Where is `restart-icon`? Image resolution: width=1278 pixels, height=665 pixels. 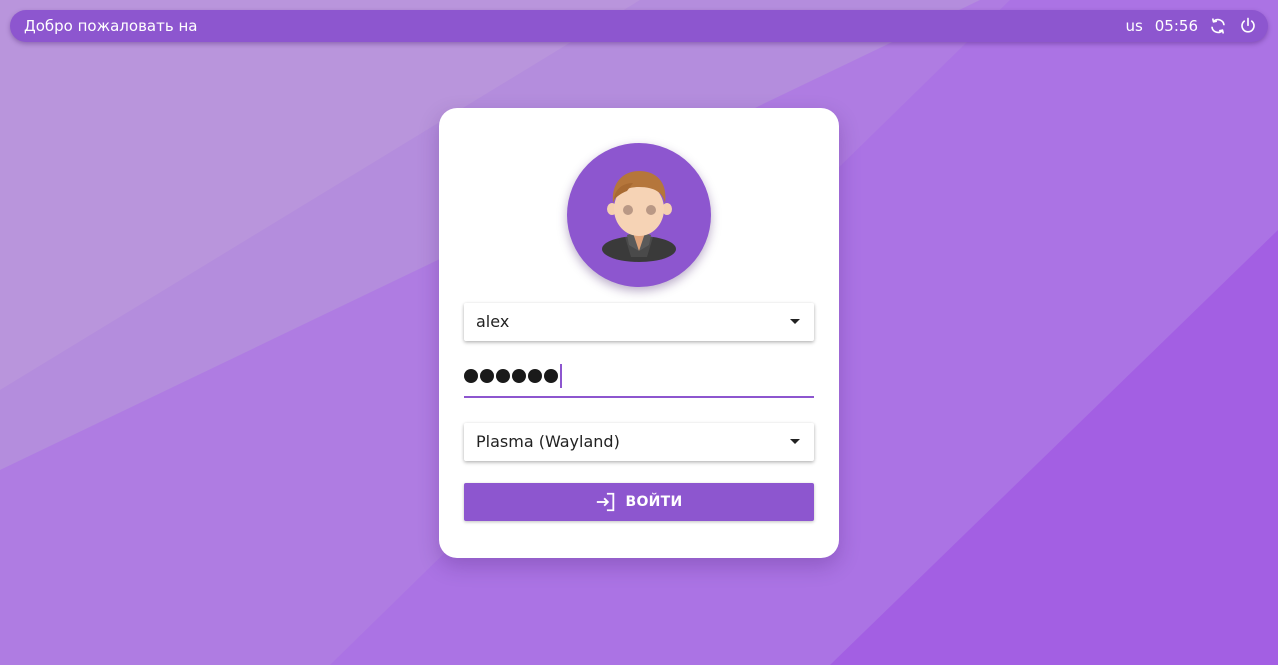 restart-icon is located at coordinates (1218, 26).